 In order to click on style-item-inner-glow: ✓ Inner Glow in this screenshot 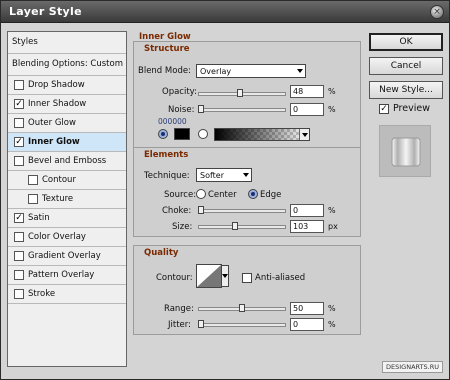, I will do `click(67, 142)`.